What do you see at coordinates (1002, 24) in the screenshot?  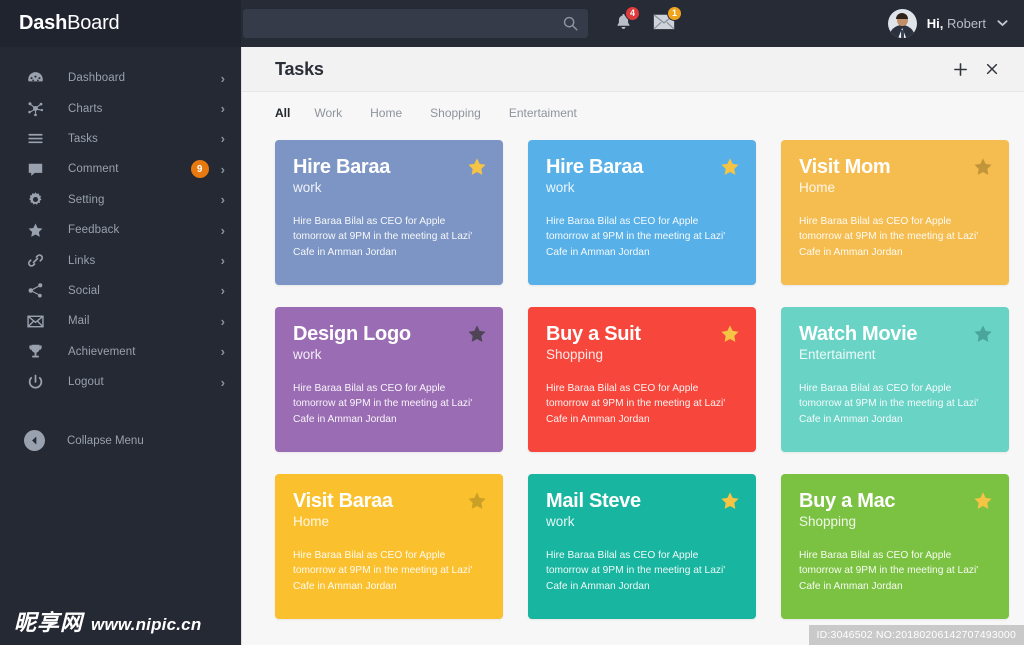 I see `chevron-down-icon` at bounding box center [1002, 24].